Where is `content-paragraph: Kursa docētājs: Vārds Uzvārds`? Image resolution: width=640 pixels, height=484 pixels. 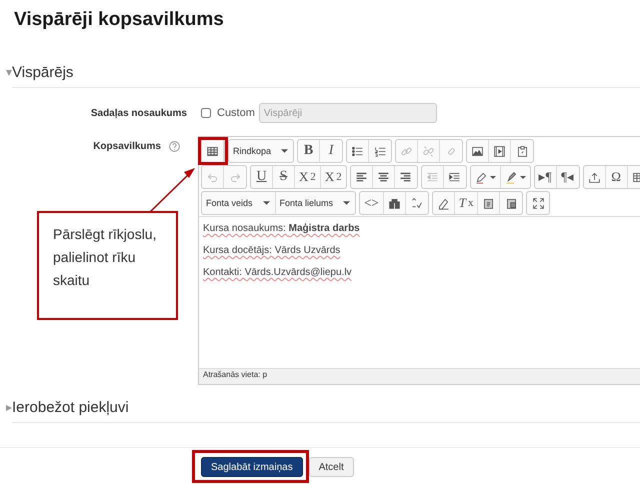
content-paragraph: Kursa docētājs: Vārds Uzvārds is located at coordinates (272, 250).